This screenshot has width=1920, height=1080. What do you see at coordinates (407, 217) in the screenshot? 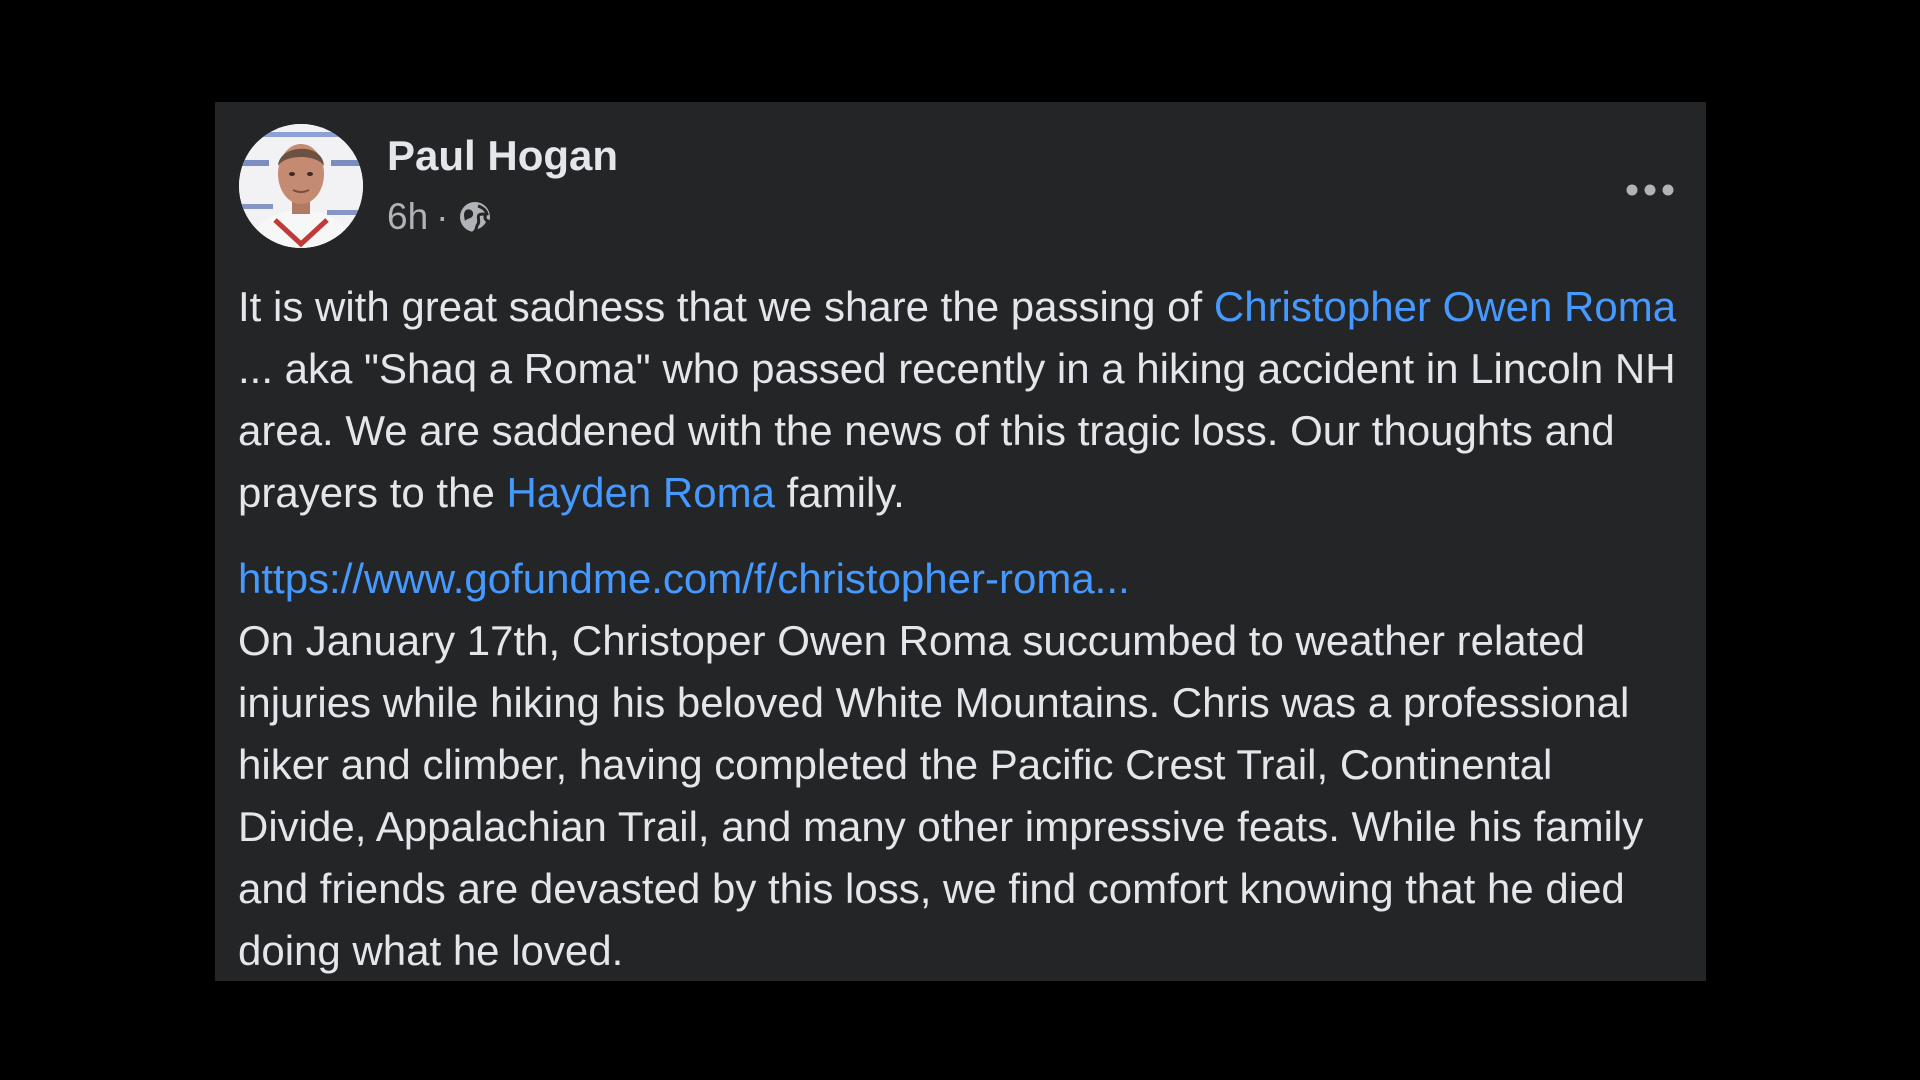
I see `post-timestamp: 6h` at bounding box center [407, 217].